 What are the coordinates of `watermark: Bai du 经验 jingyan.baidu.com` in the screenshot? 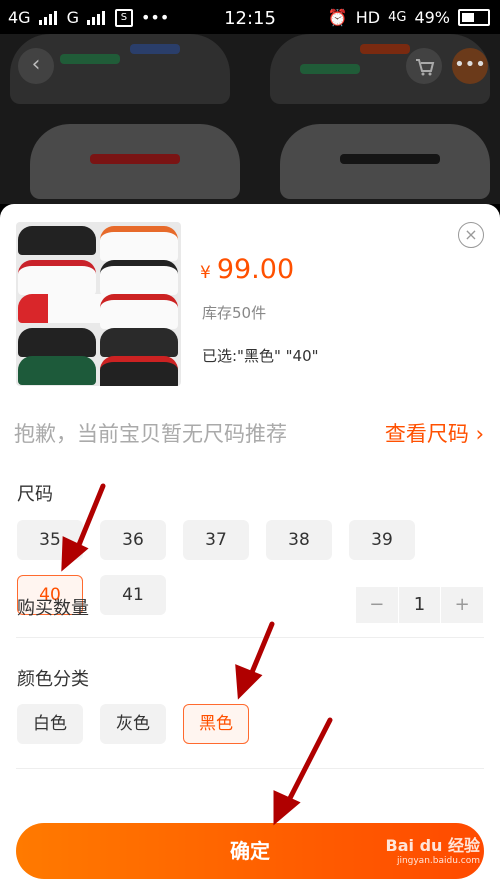 It's located at (433, 849).